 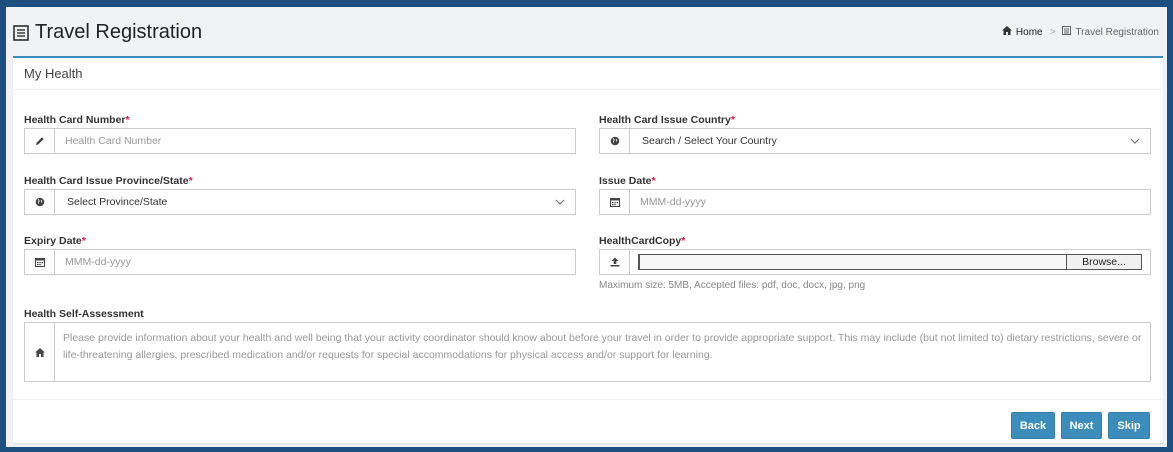 What do you see at coordinates (588, 74) in the screenshot?
I see `card-title: My Health` at bounding box center [588, 74].